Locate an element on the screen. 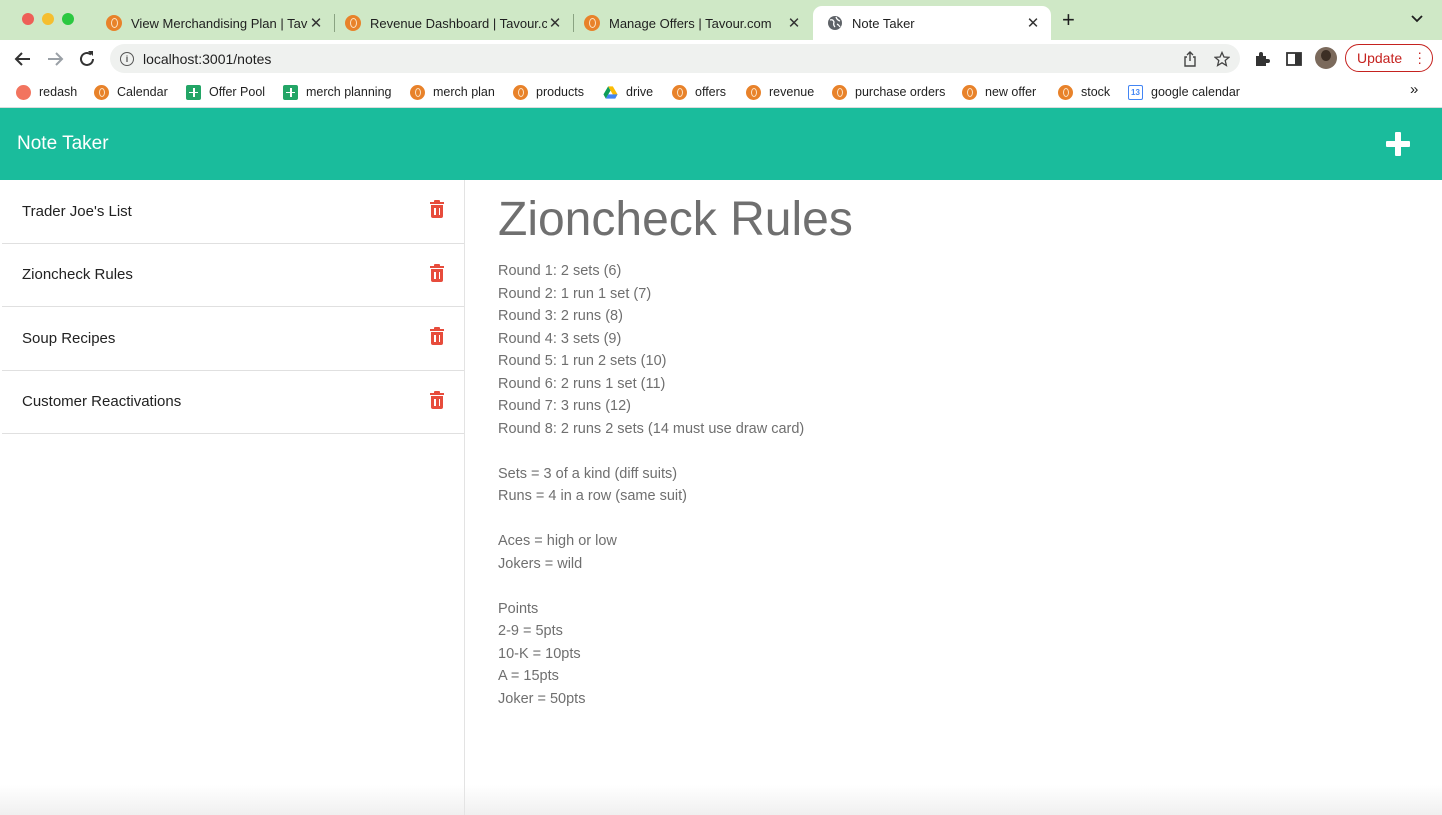  list-item-zioncheck-rules: Zioncheck Rules is located at coordinates (233, 275).